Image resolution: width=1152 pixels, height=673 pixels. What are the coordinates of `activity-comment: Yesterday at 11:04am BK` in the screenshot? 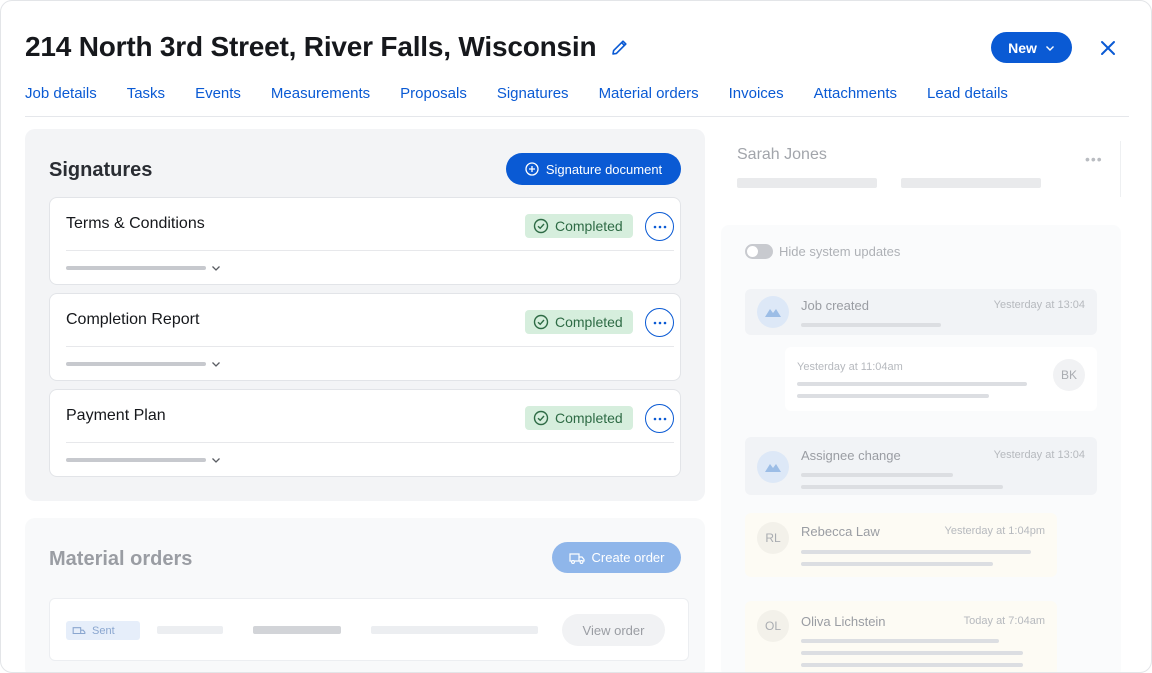 It's located at (941, 379).